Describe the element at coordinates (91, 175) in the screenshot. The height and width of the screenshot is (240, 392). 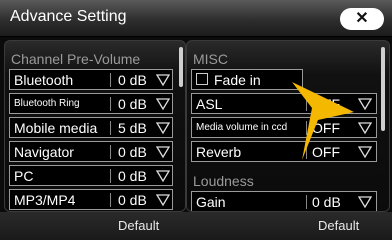
I see `row-pc: PC 0 dB` at that location.